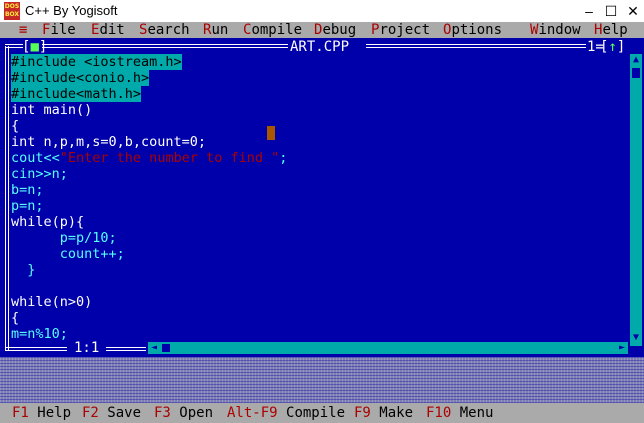 This screenshot has width=644, height=423. What do you see at coordinates (183, 413) in the screenshot?
I see `status-open: F3 Open` at bounding box center [183, 413].